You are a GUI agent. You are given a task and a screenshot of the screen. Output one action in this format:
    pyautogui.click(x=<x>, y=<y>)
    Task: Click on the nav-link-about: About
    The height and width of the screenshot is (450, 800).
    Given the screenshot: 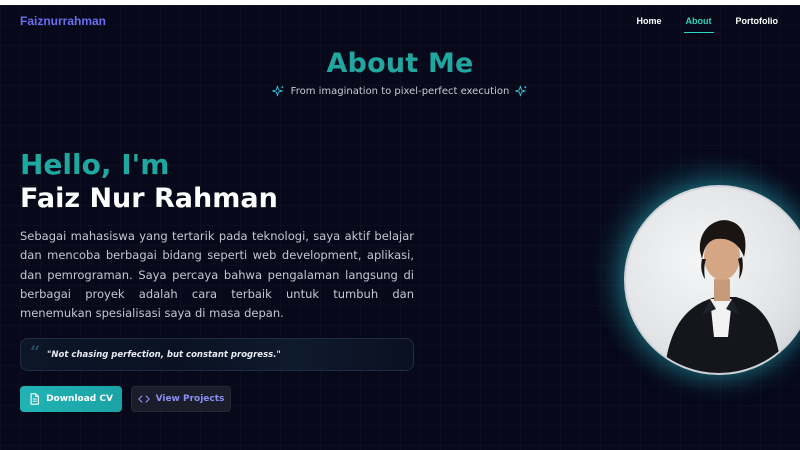 What is the action you would take?
    pyautogui.click(x=698, y=24)
    